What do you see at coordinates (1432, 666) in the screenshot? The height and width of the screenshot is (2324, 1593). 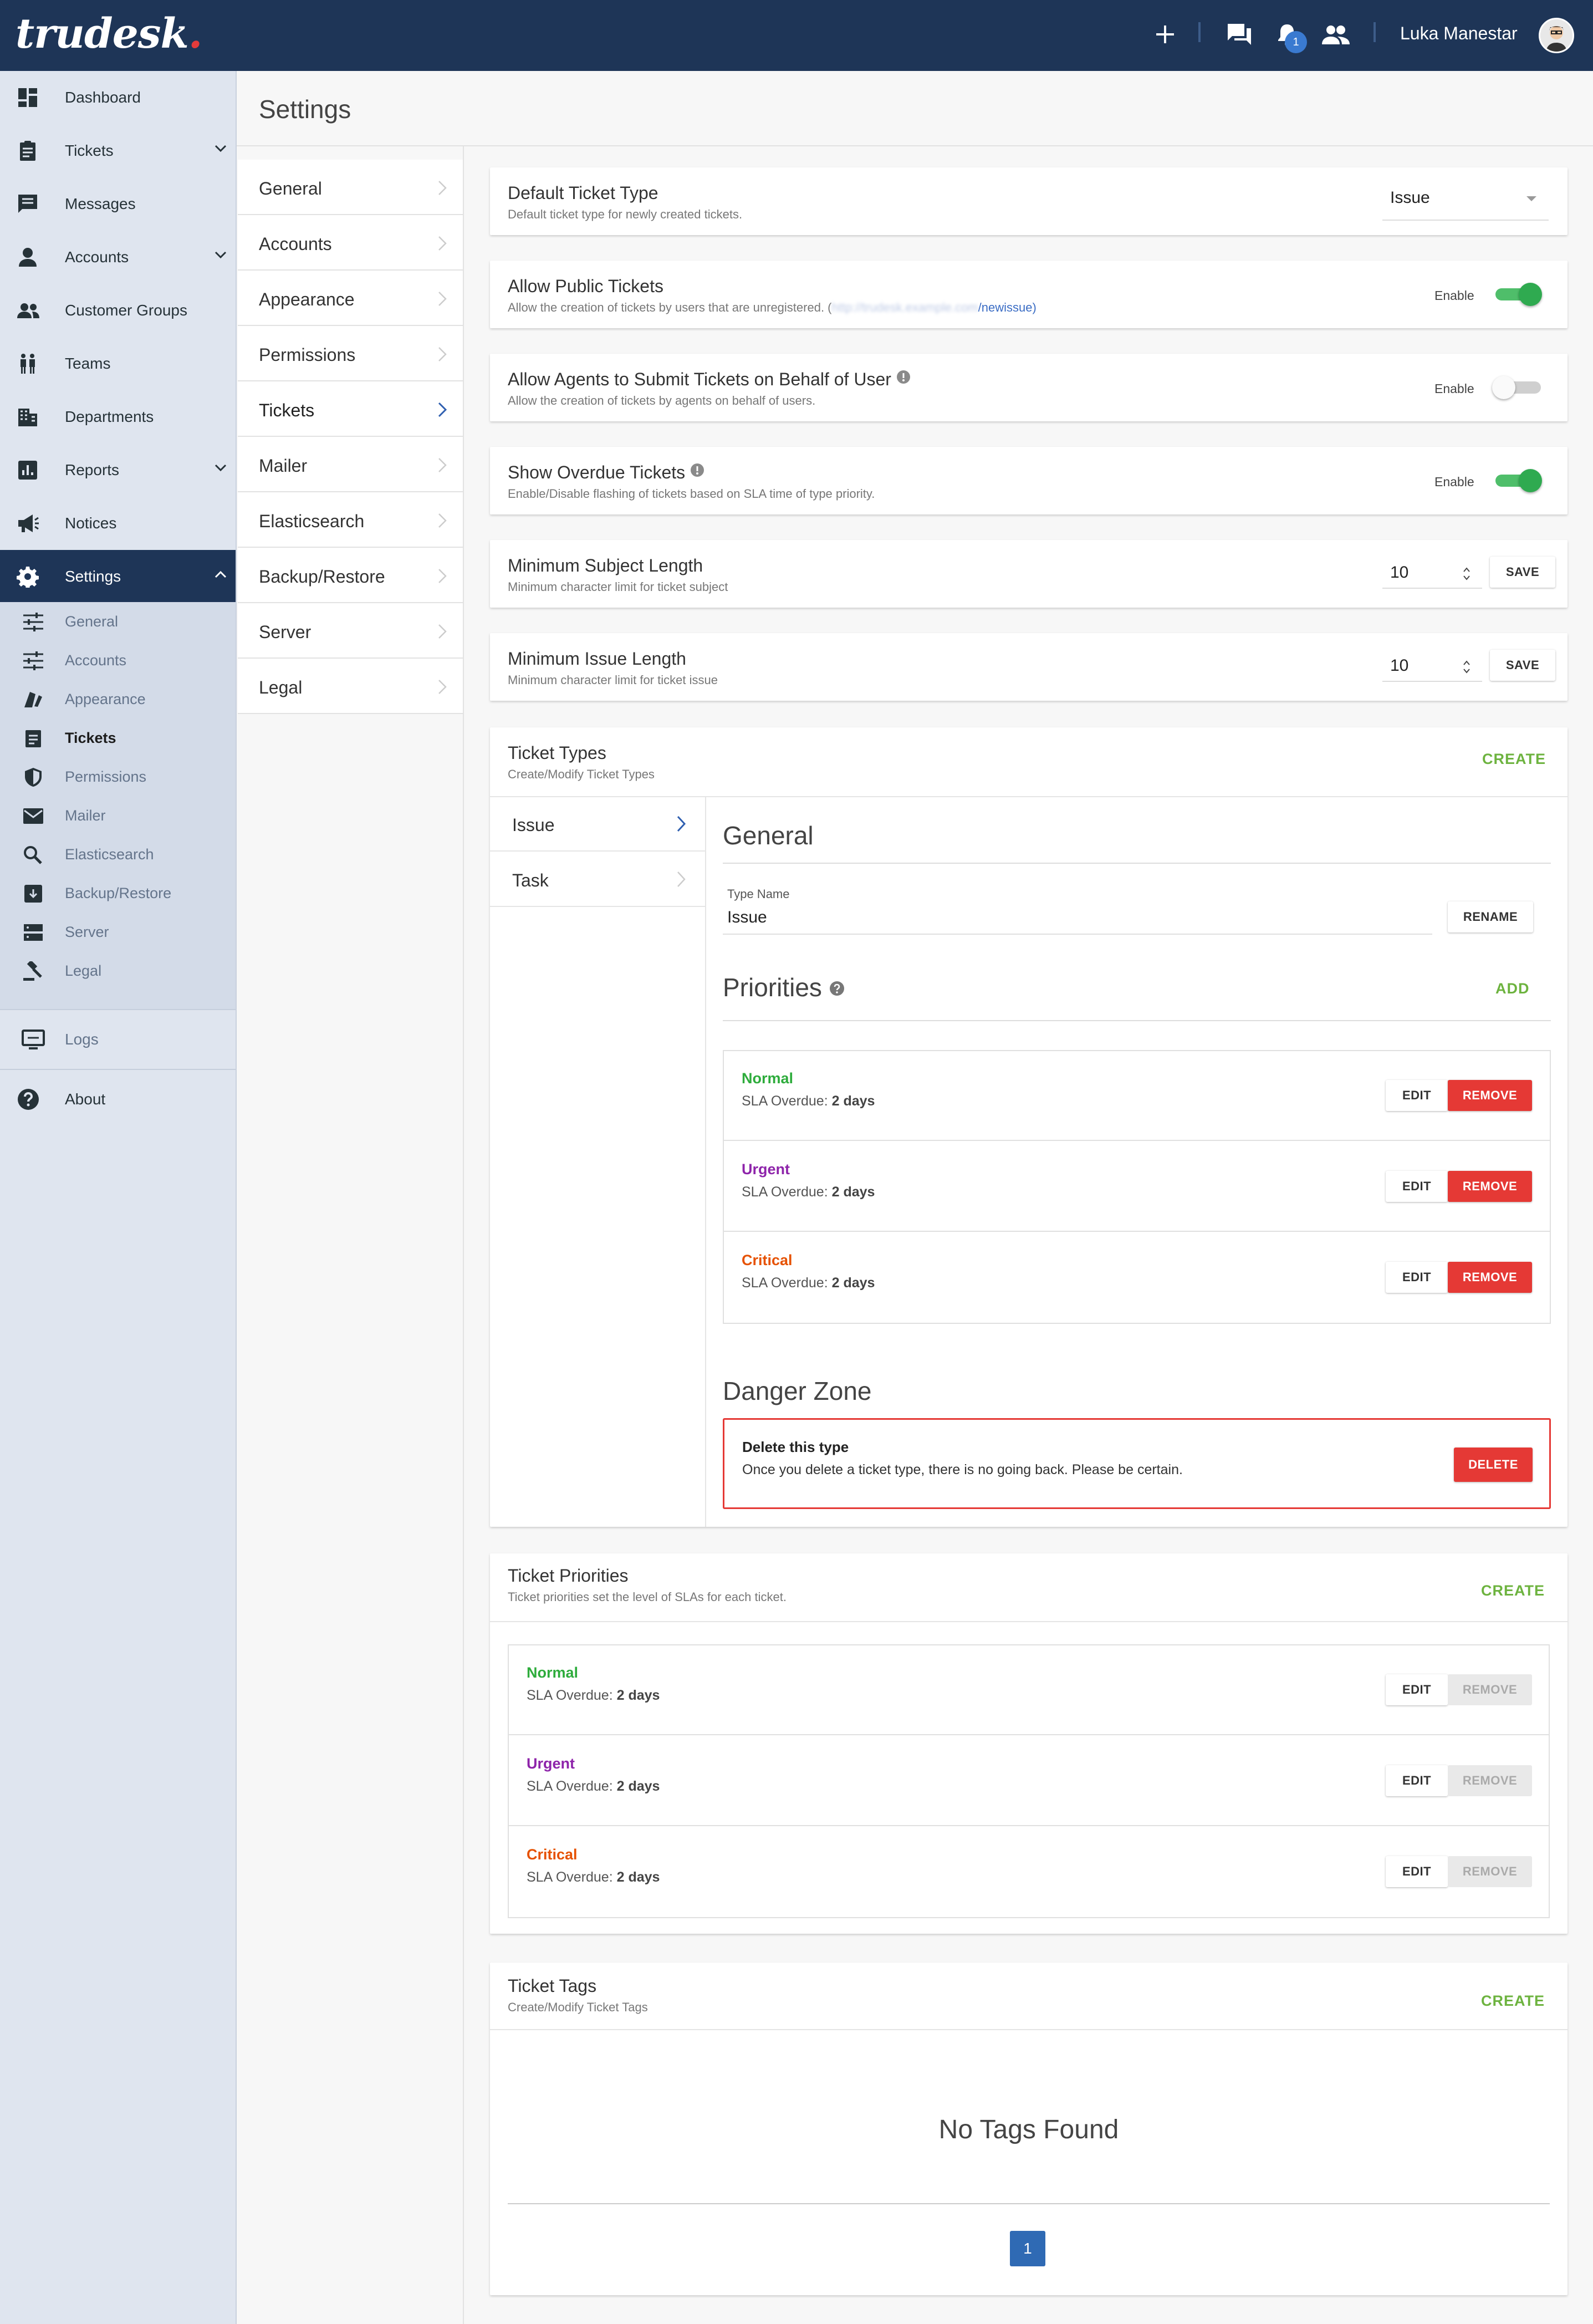 I see `min-issue-input: 10` at bounding box center [1432, 666].